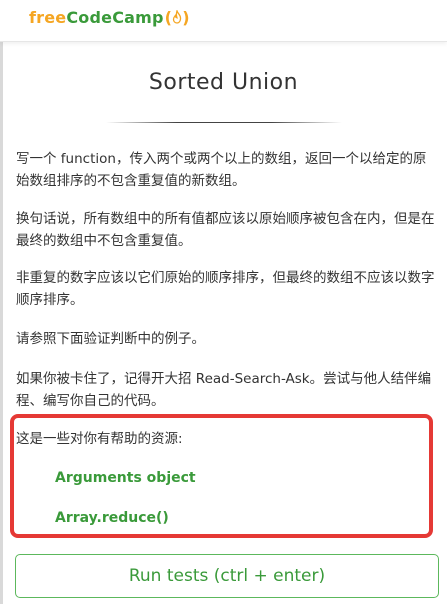  Describe the element at coordinates (48, 17) in the screenshot. I see `logo-free-text: free` at that location.